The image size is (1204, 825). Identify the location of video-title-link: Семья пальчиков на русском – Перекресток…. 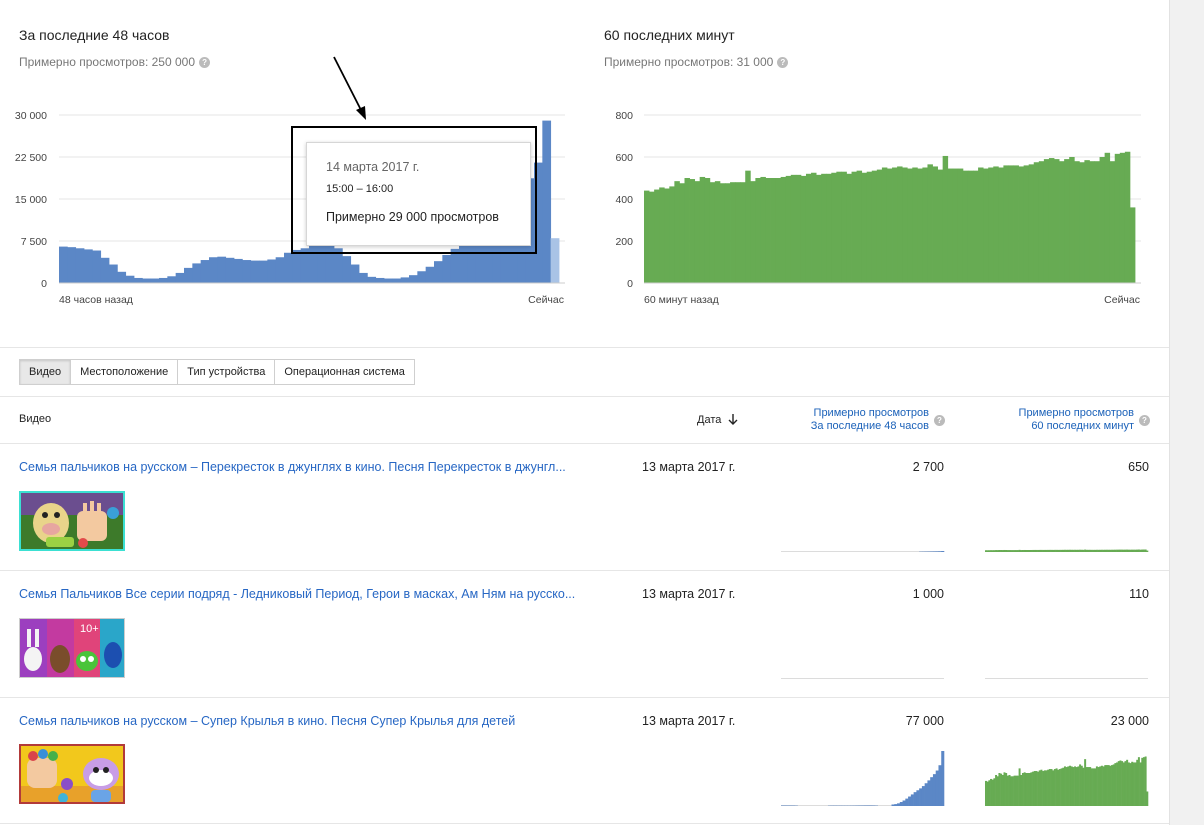
(292, 467).